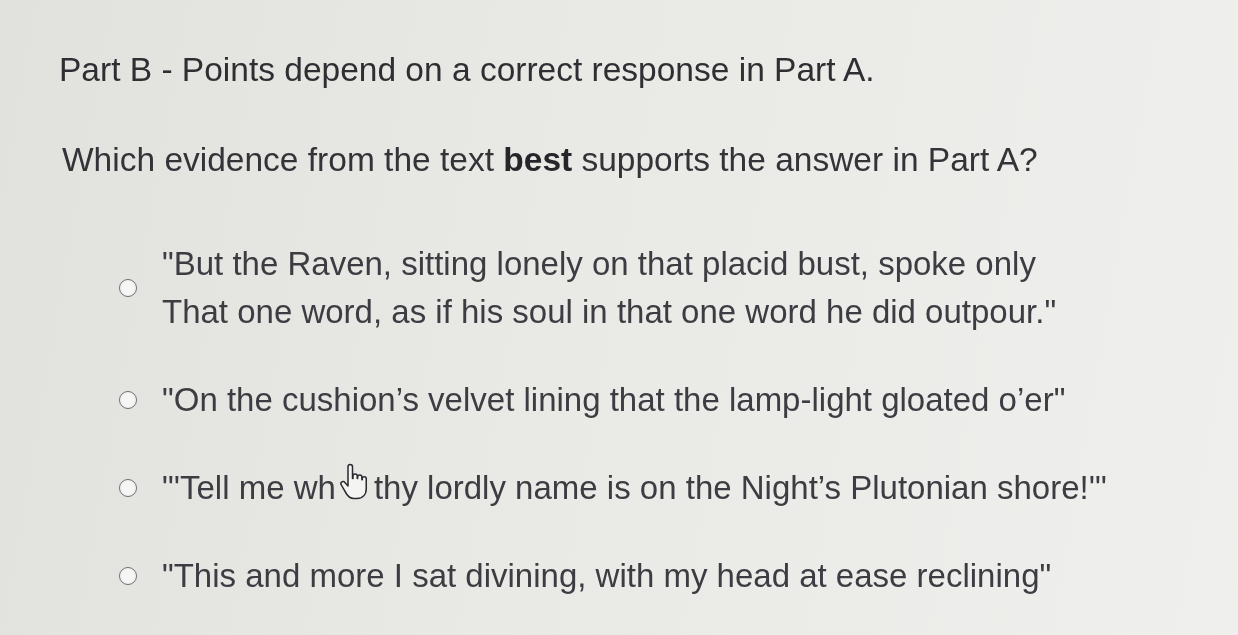 The image size is (1238, 635). What do you see at coordinates (249, 488) in the screenshot?
I see `option-text: "'Tell me wh` at bounding box center [249, 488].